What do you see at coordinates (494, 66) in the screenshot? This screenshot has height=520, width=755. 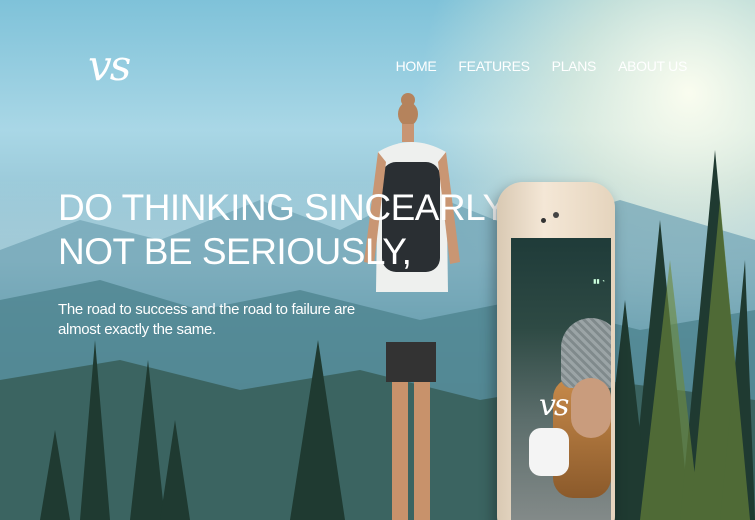 I see `nav-features: FEATURES` at bounding box center [494, 66].